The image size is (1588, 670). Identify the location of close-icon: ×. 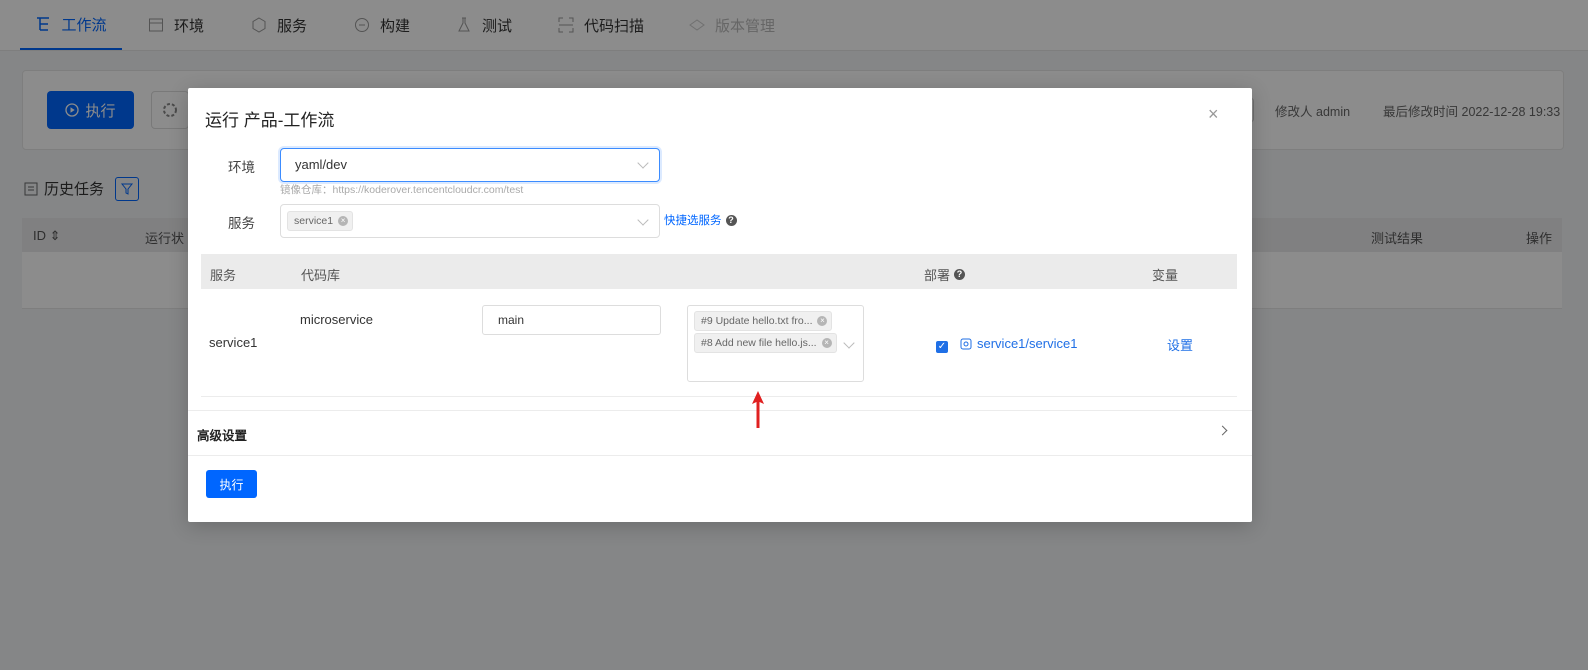
(1213, 114).